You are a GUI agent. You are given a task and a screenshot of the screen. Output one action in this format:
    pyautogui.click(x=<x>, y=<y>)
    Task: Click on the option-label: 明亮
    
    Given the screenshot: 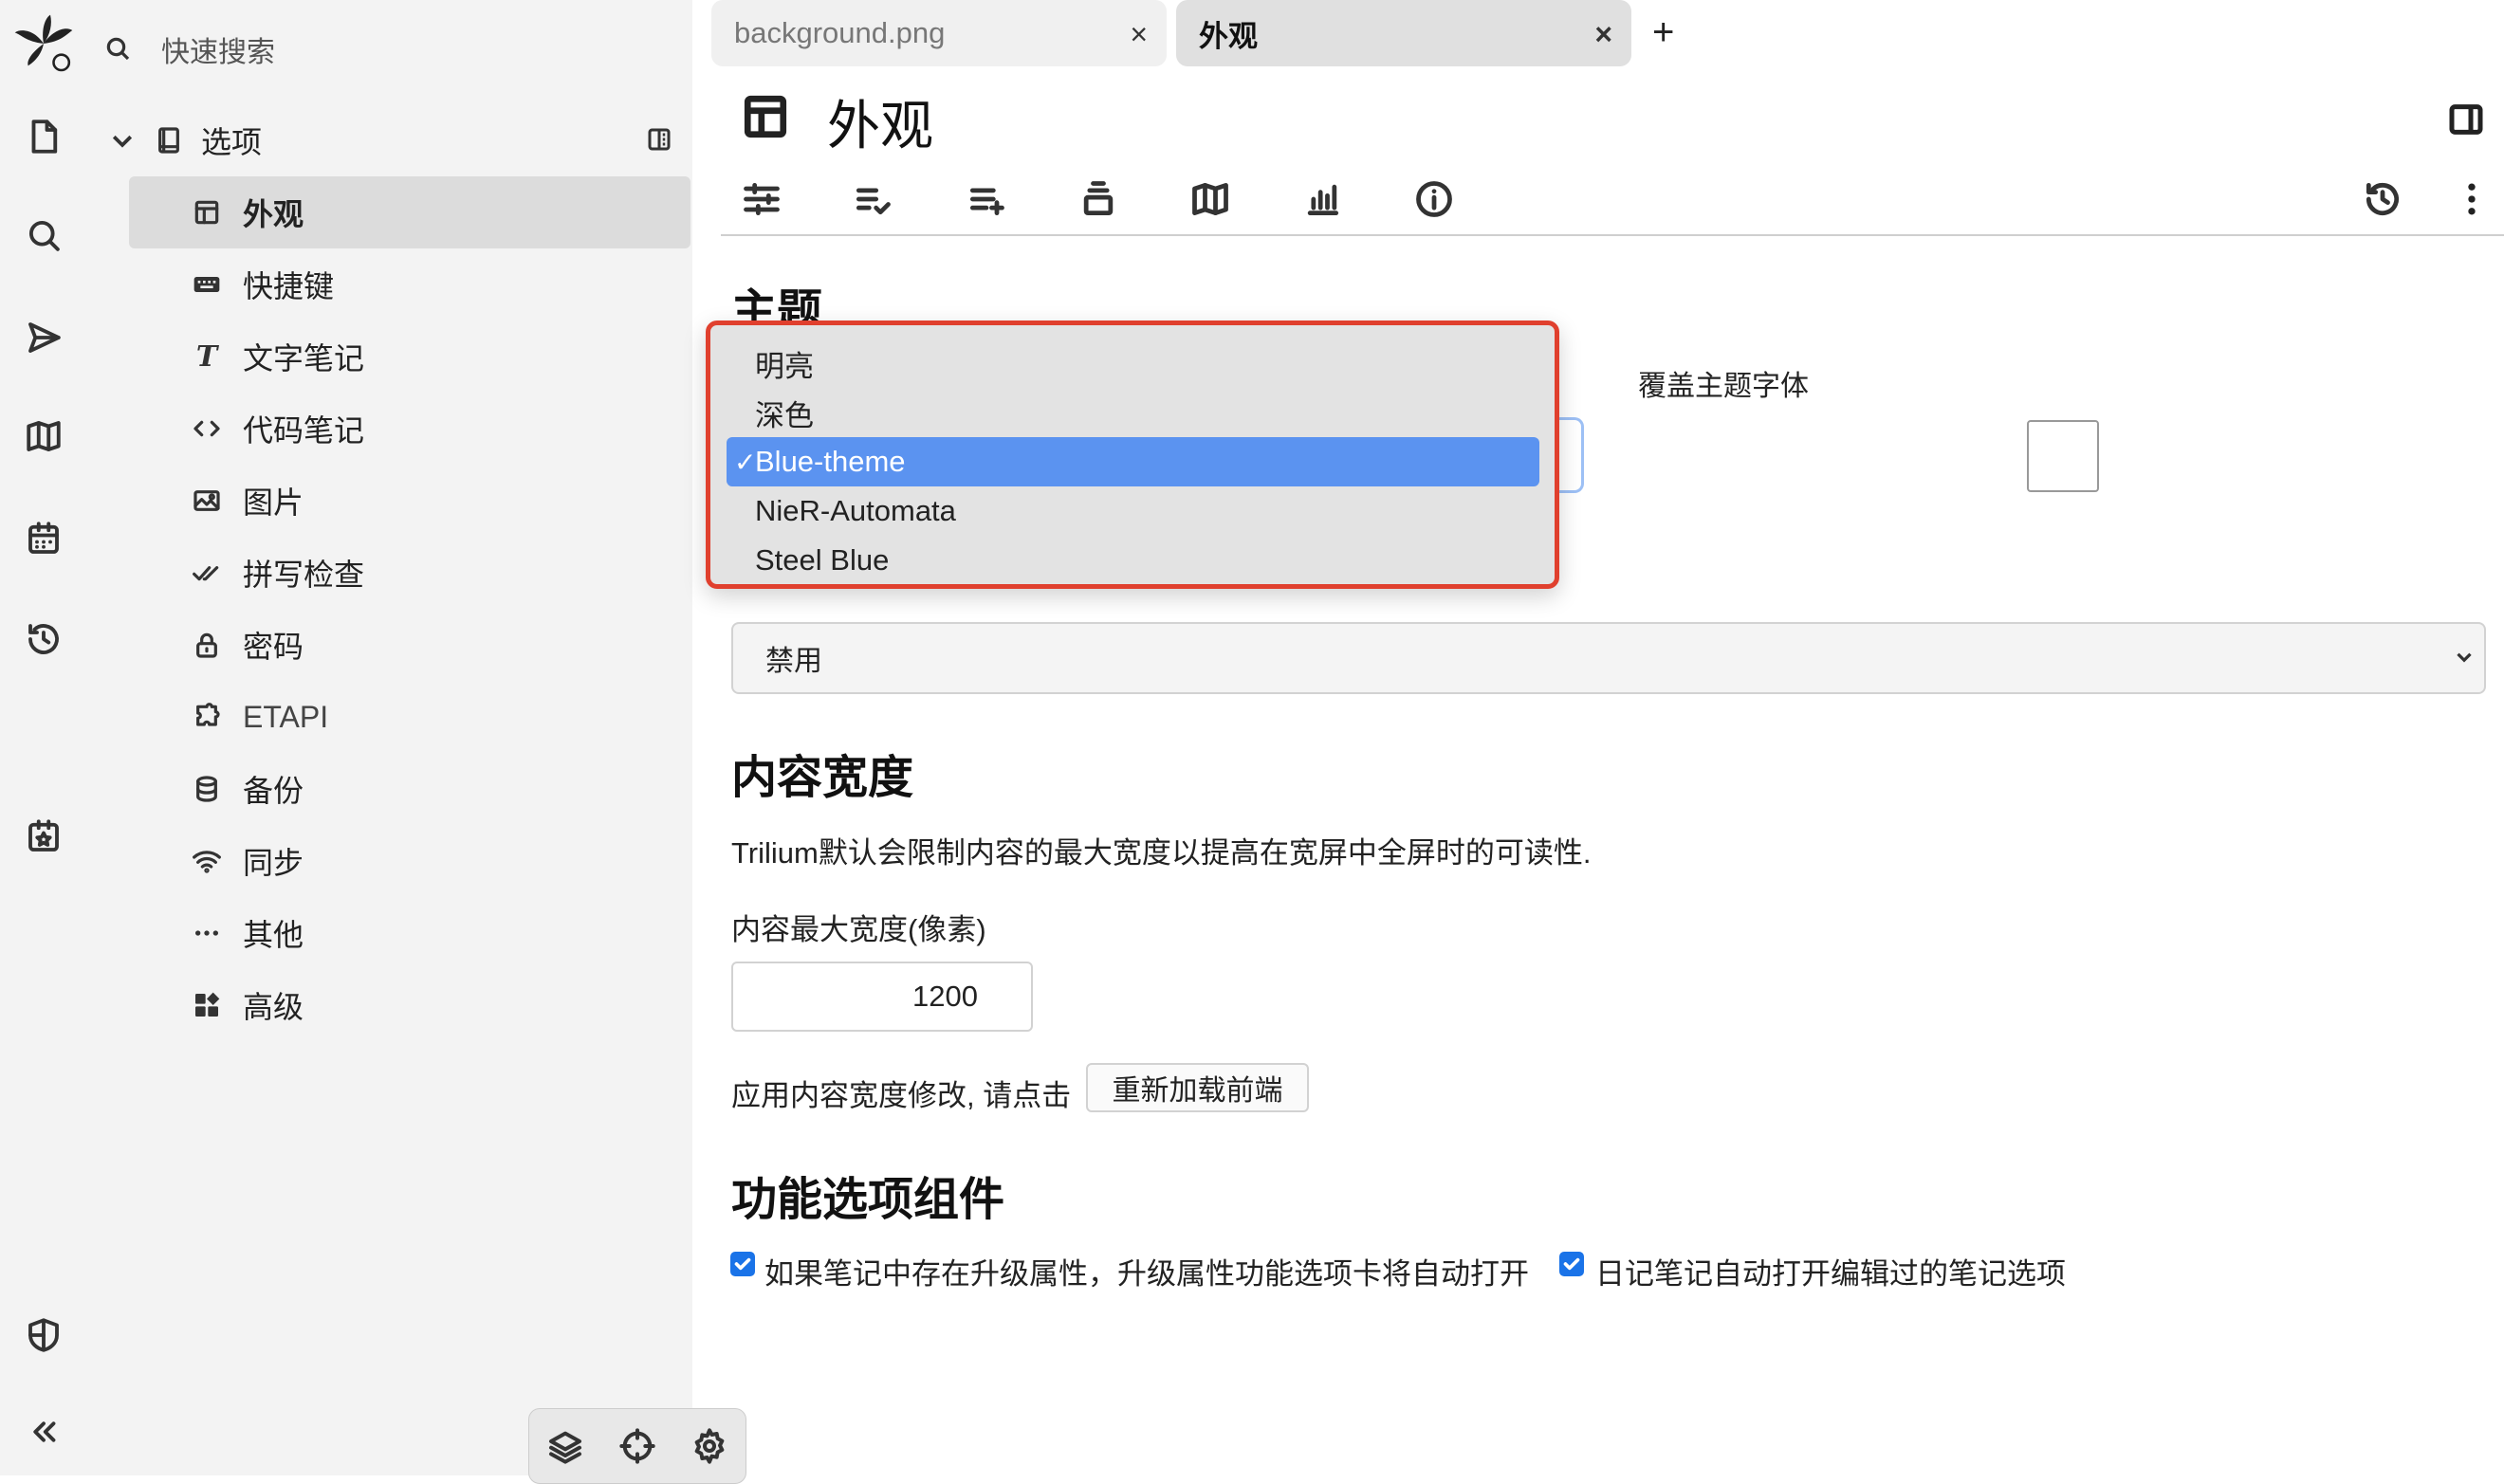 What is the action you would take?
    pyautogui.click(x=784, y=366)
    